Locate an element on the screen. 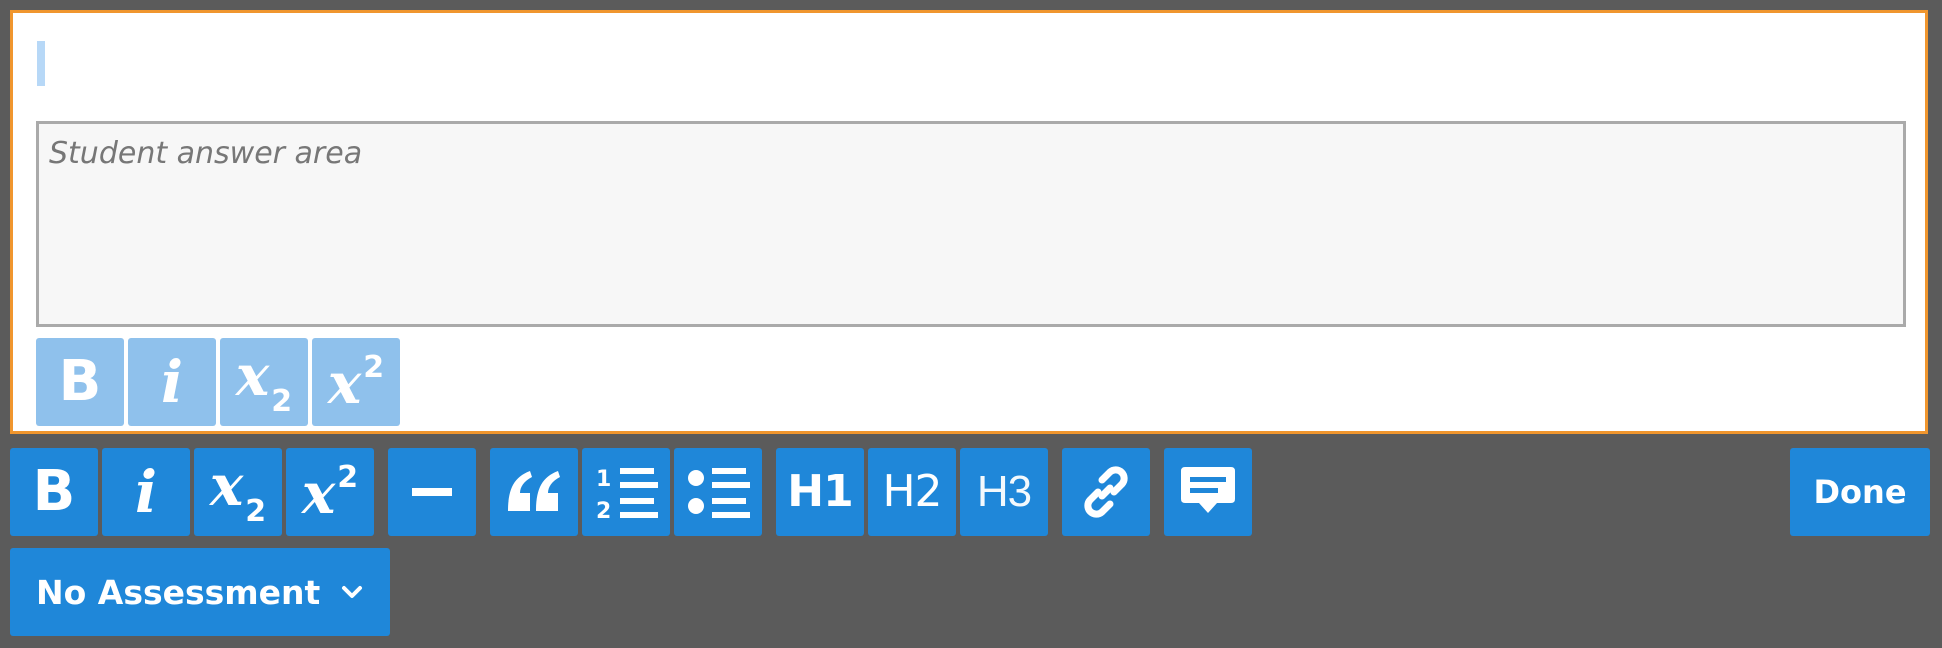 This screenshot has height=648, width=1942. inline-superscript-button: x2 is located at coordinates (356, 382).